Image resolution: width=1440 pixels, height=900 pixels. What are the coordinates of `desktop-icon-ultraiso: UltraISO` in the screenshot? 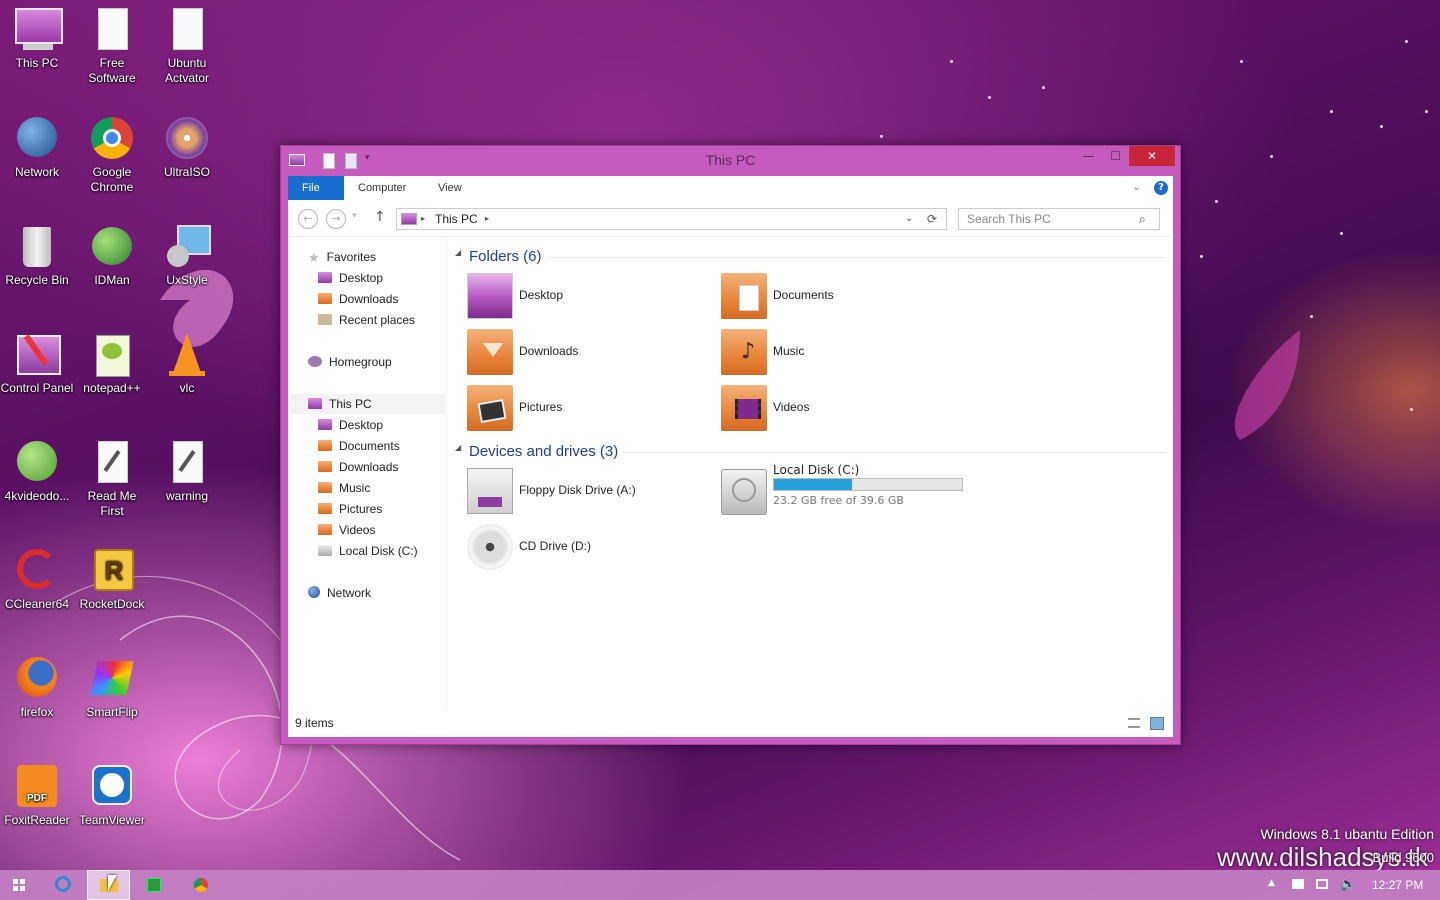 It's located at (187, 147).